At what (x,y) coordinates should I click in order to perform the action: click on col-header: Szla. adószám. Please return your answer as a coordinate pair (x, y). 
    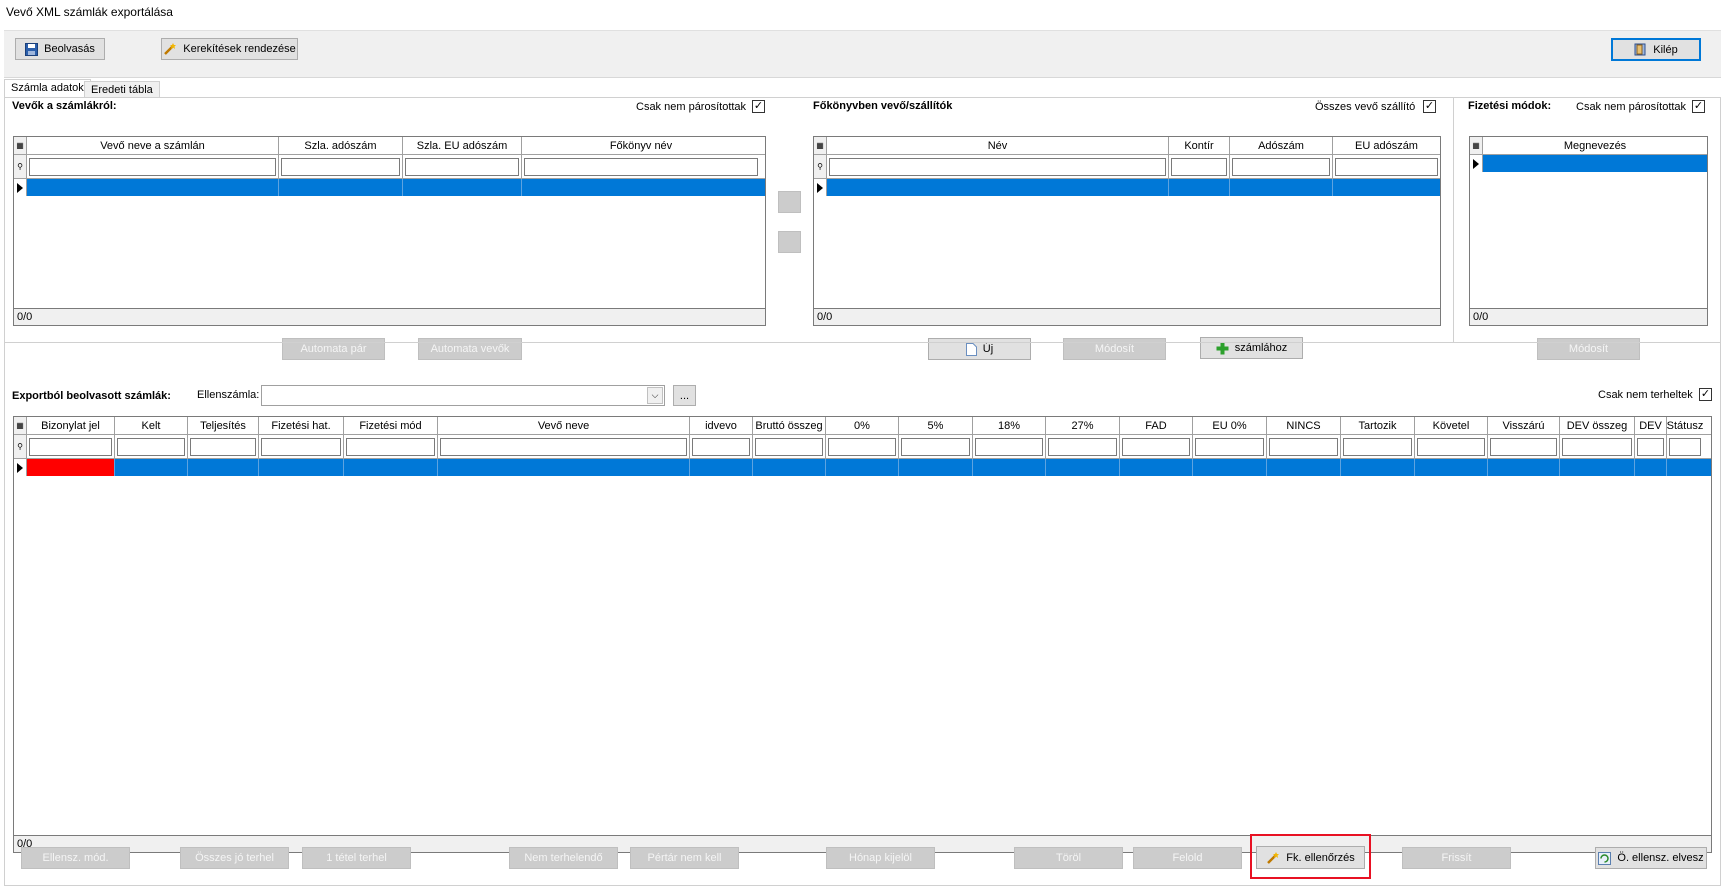
    Looking at the image, I should click on (341, 145).